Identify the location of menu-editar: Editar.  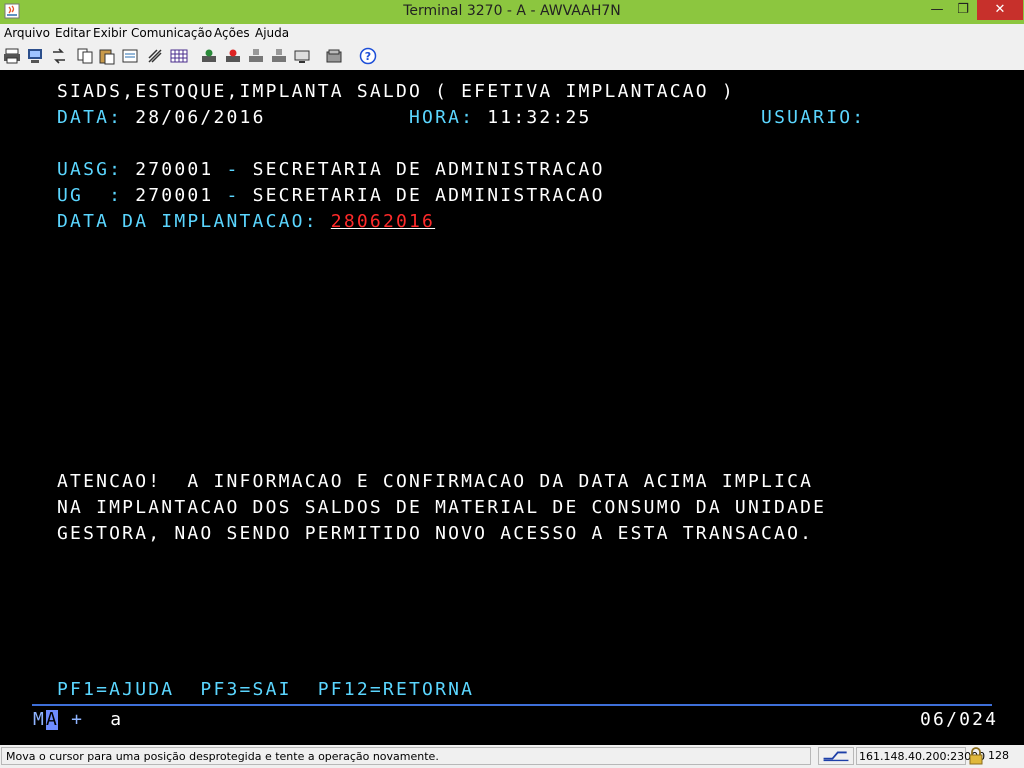
(73, 33).